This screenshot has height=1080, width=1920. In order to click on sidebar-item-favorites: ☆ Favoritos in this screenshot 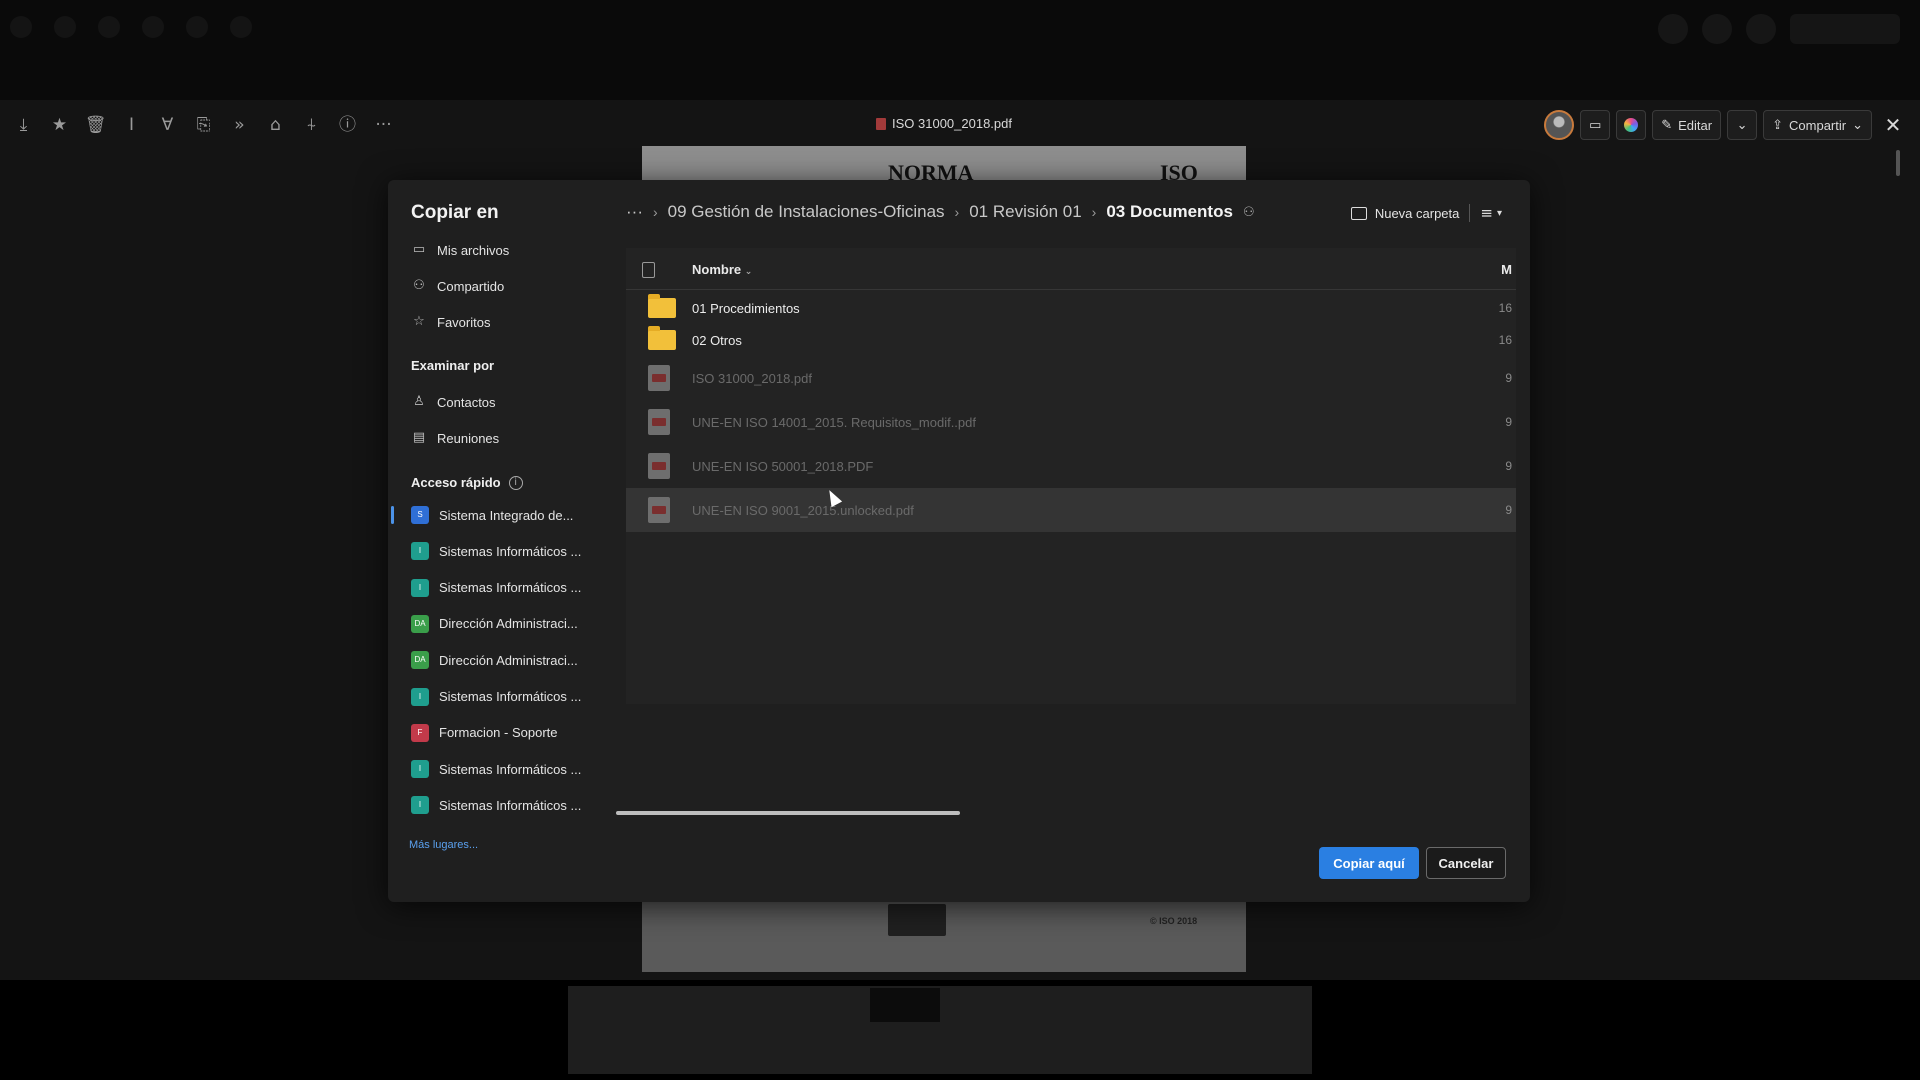, I will do `click(450, 322)`.